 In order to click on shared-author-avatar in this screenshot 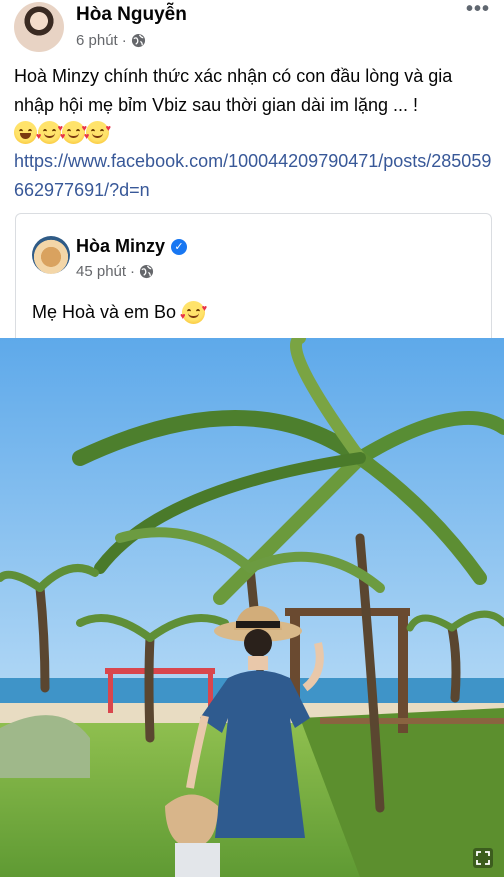, I will do `click(51, 255)`.